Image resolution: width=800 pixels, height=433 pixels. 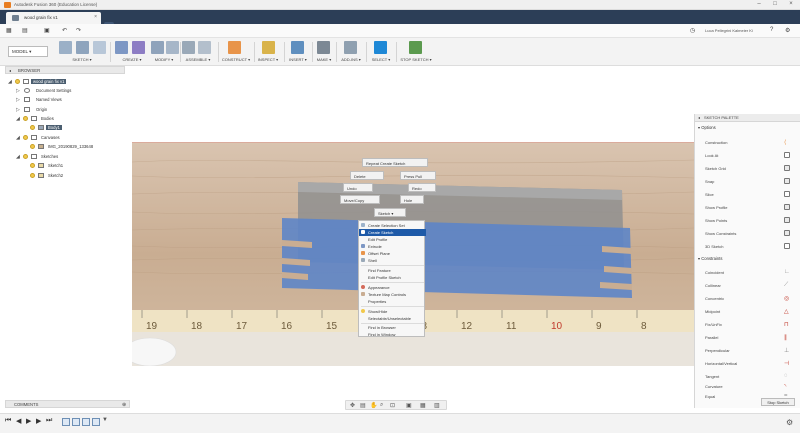 What do you see at coordinates (747, 325) in the screenshot?
I see `constraint-fix-unfix: Fix/UnFix ⊓` at bounding box center [747, 325].